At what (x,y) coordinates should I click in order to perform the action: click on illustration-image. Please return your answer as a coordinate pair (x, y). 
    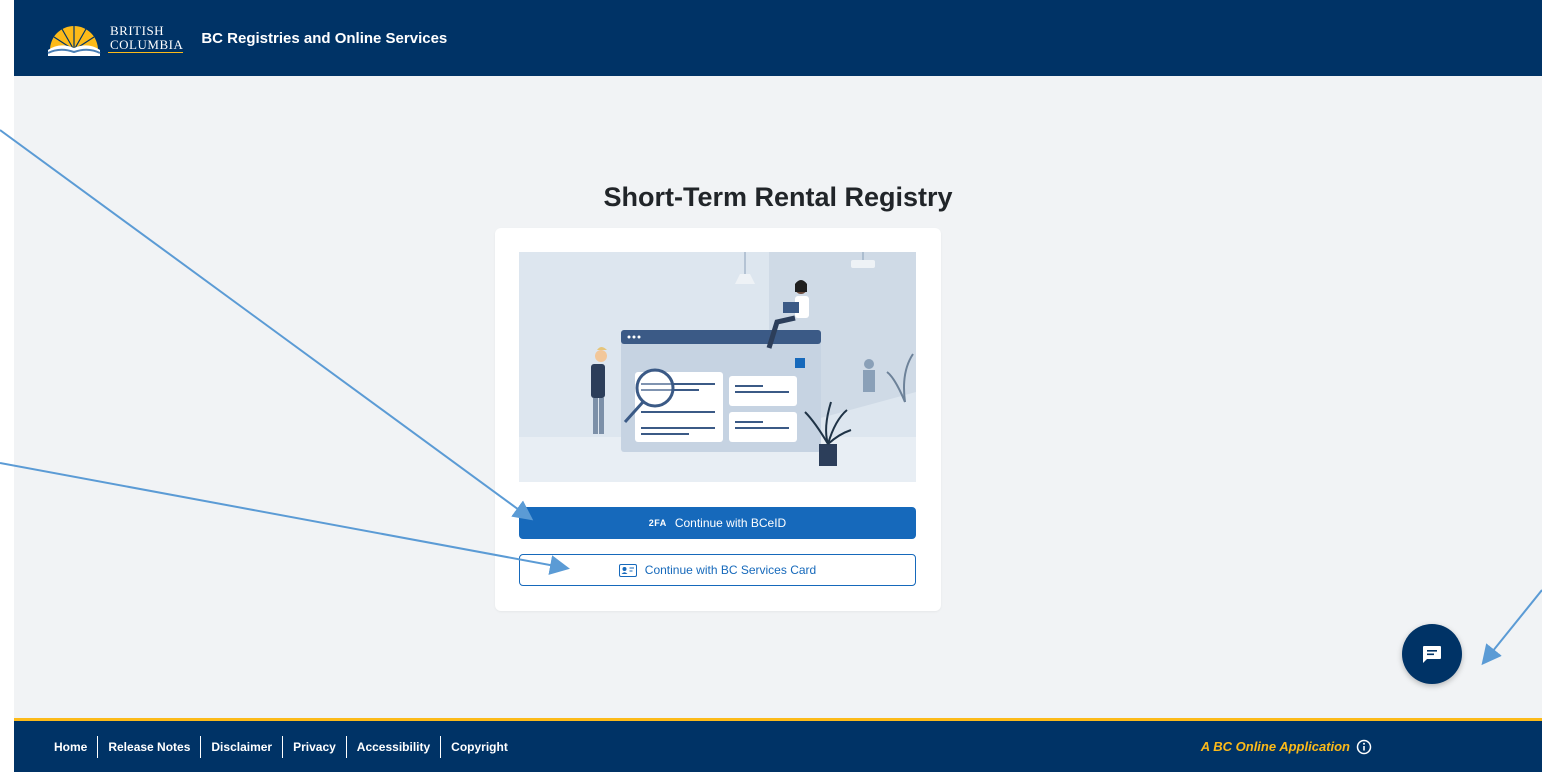
    Looking at the image, I should click on (717, 367).